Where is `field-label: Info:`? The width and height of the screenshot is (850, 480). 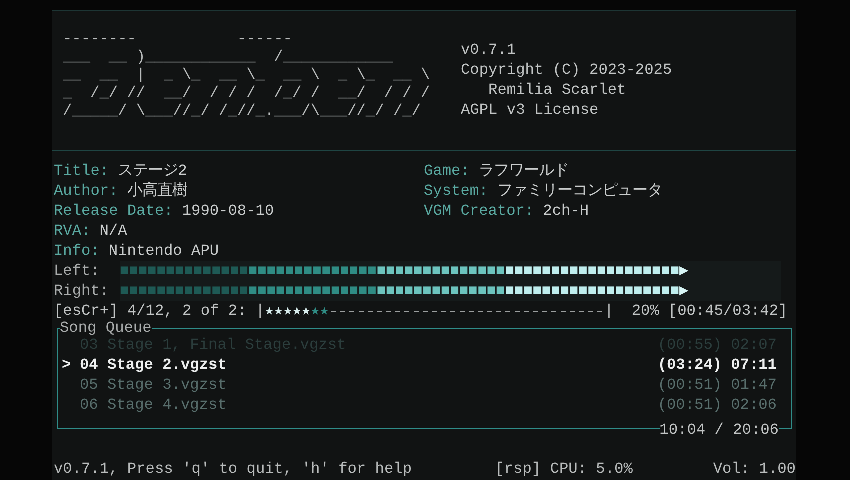 field-label: Info: is located at coordinates (77, 251).